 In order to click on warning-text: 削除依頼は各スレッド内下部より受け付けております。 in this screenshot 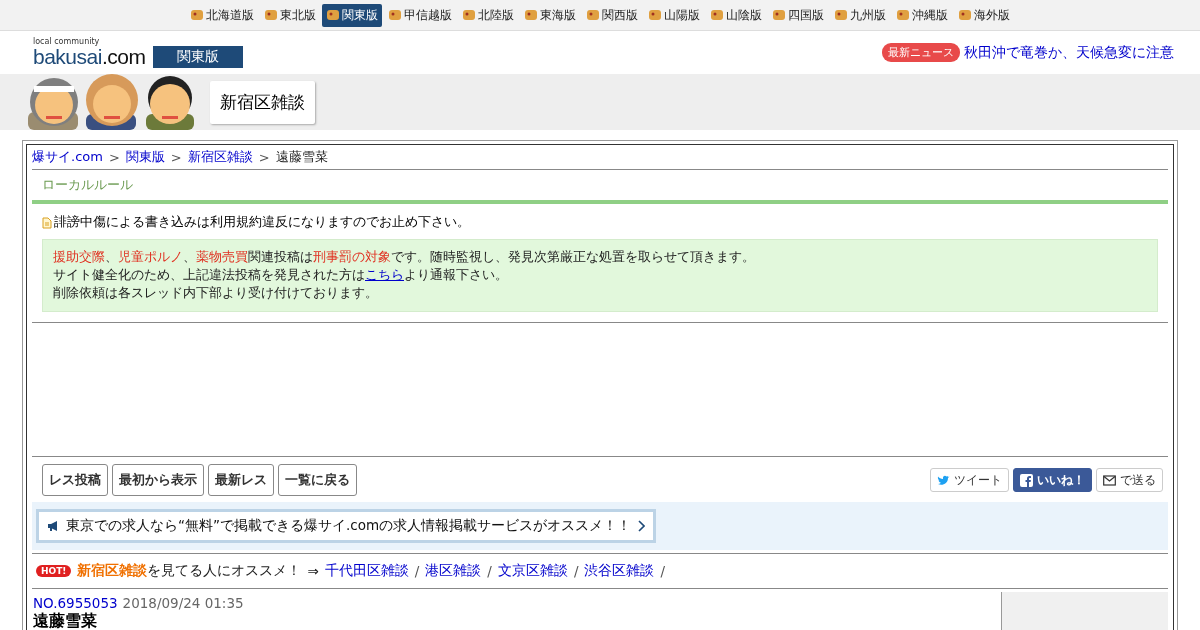, I will do `click(216, 293)`.